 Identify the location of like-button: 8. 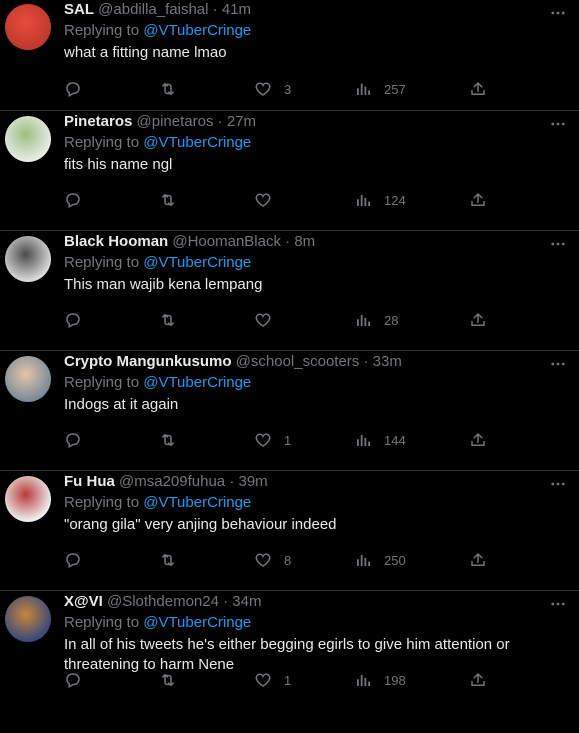
(272, 560).